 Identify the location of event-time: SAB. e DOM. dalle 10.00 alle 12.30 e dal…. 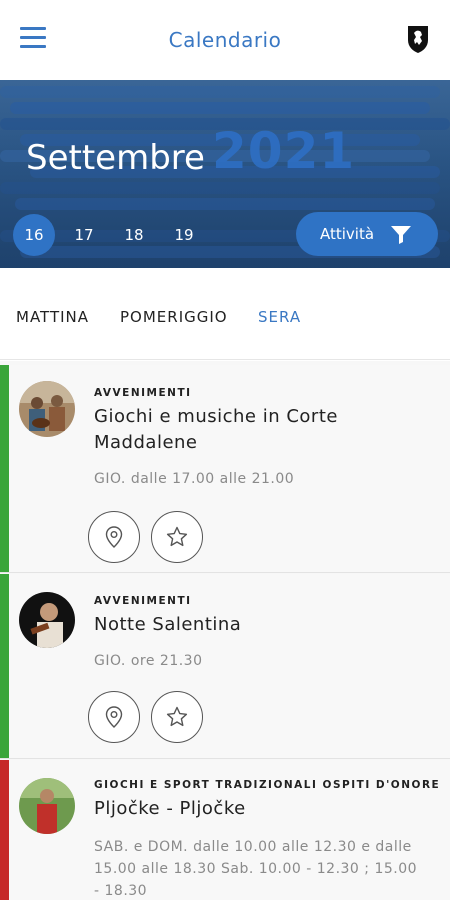
(256, 869).